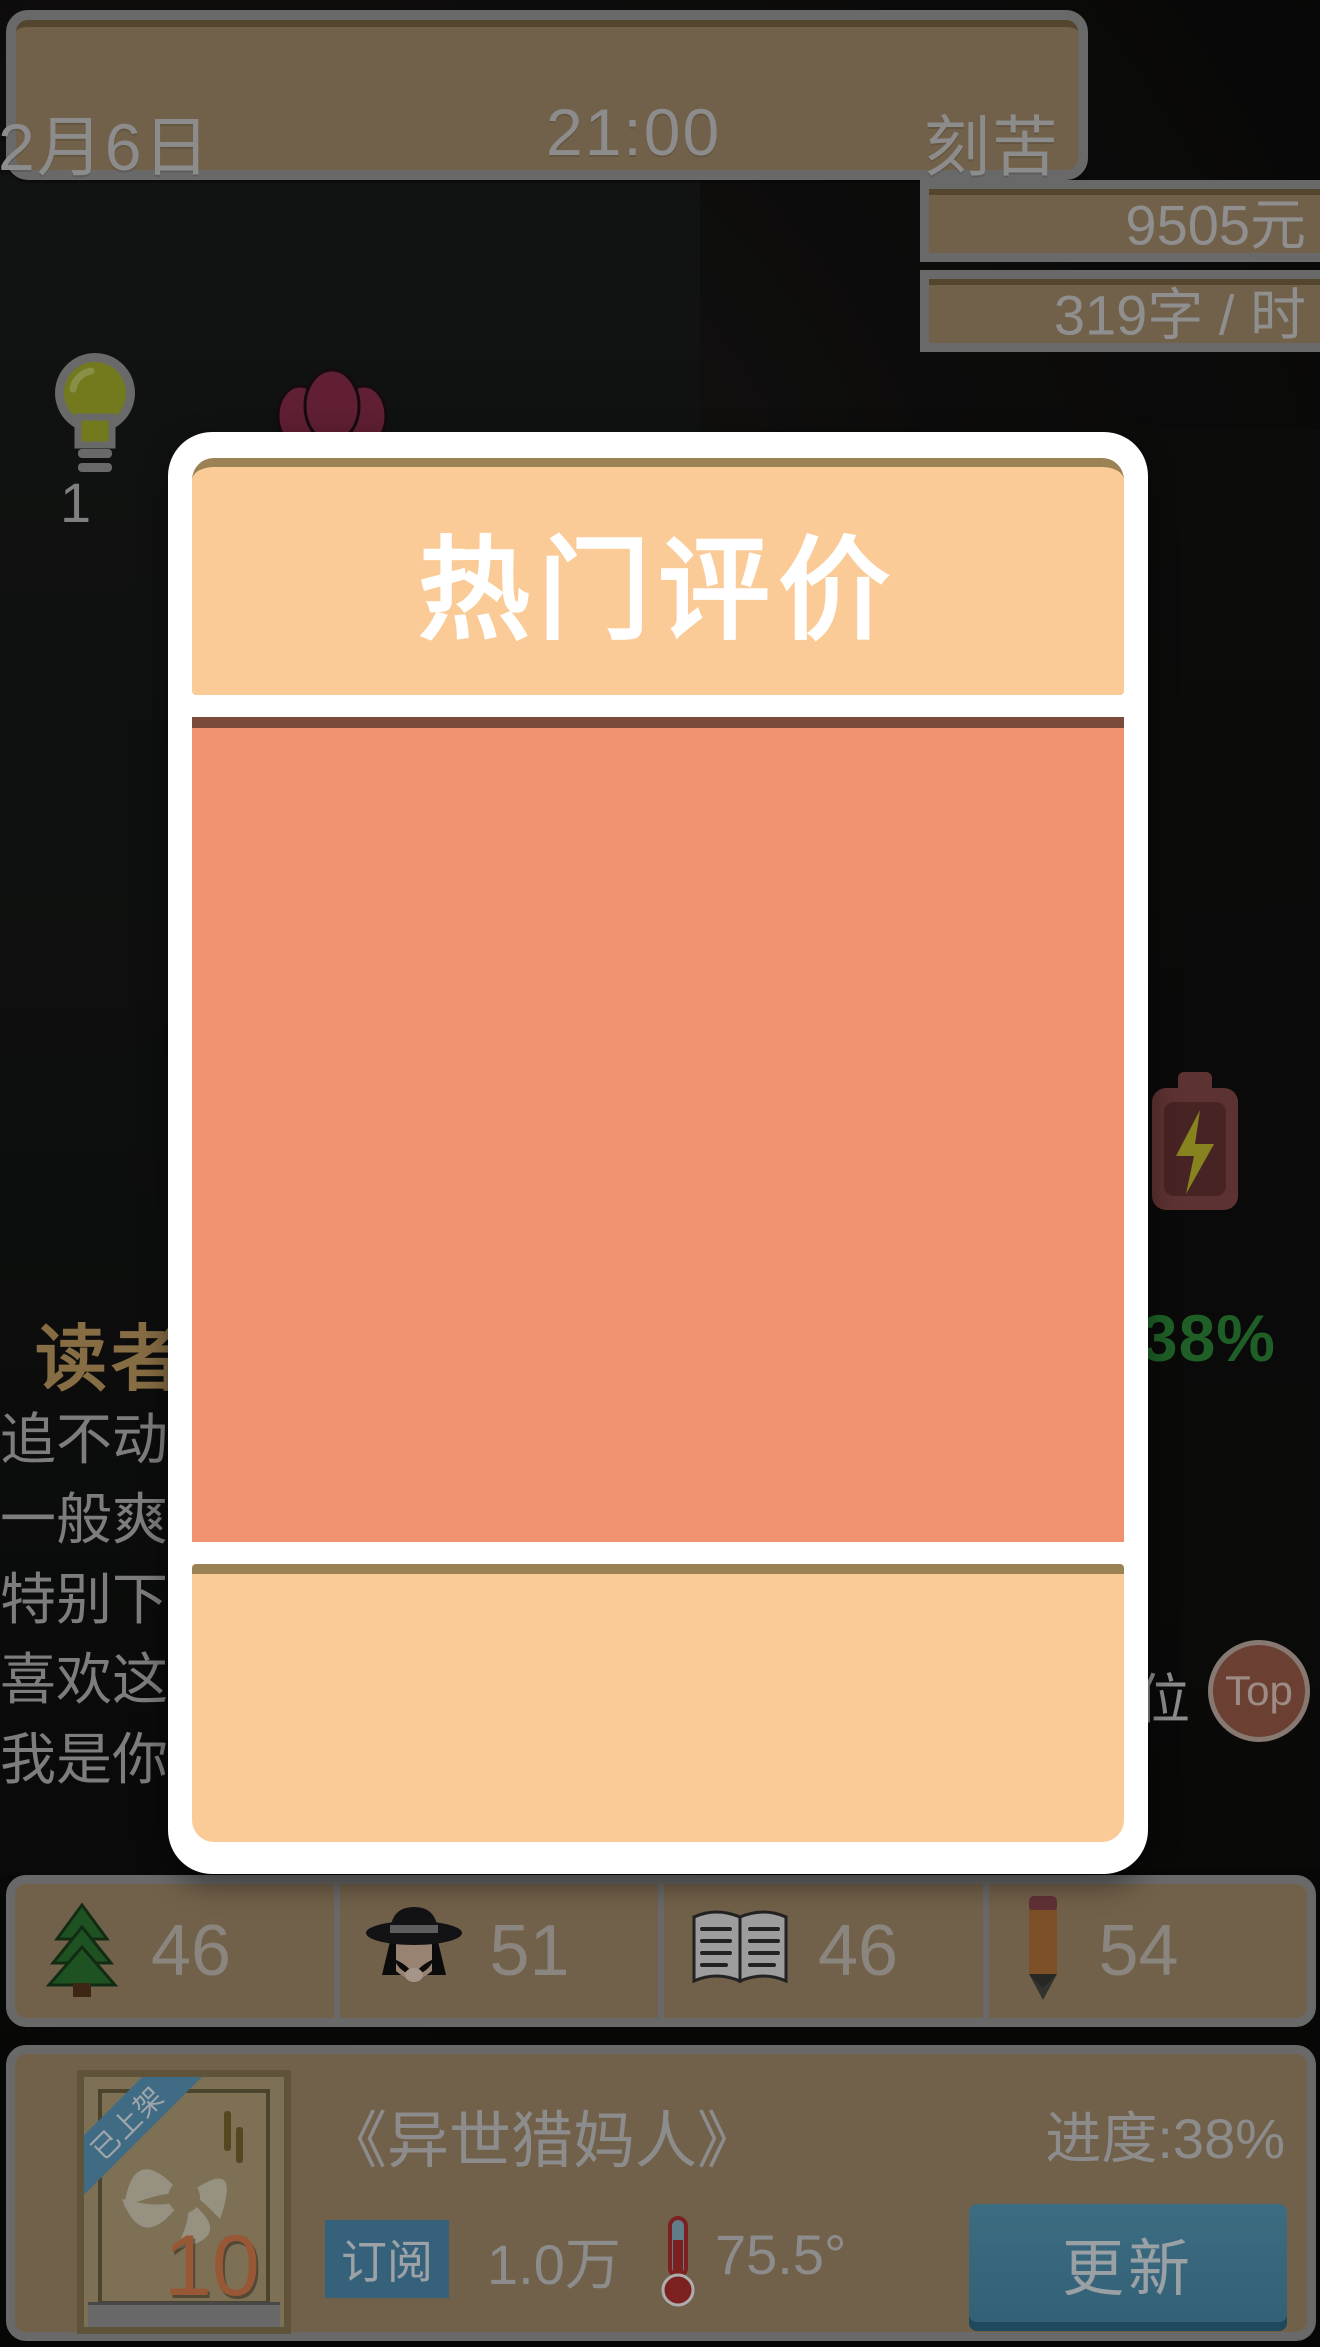  I want to click on modal-title: 热门评价, so click(658, 590).